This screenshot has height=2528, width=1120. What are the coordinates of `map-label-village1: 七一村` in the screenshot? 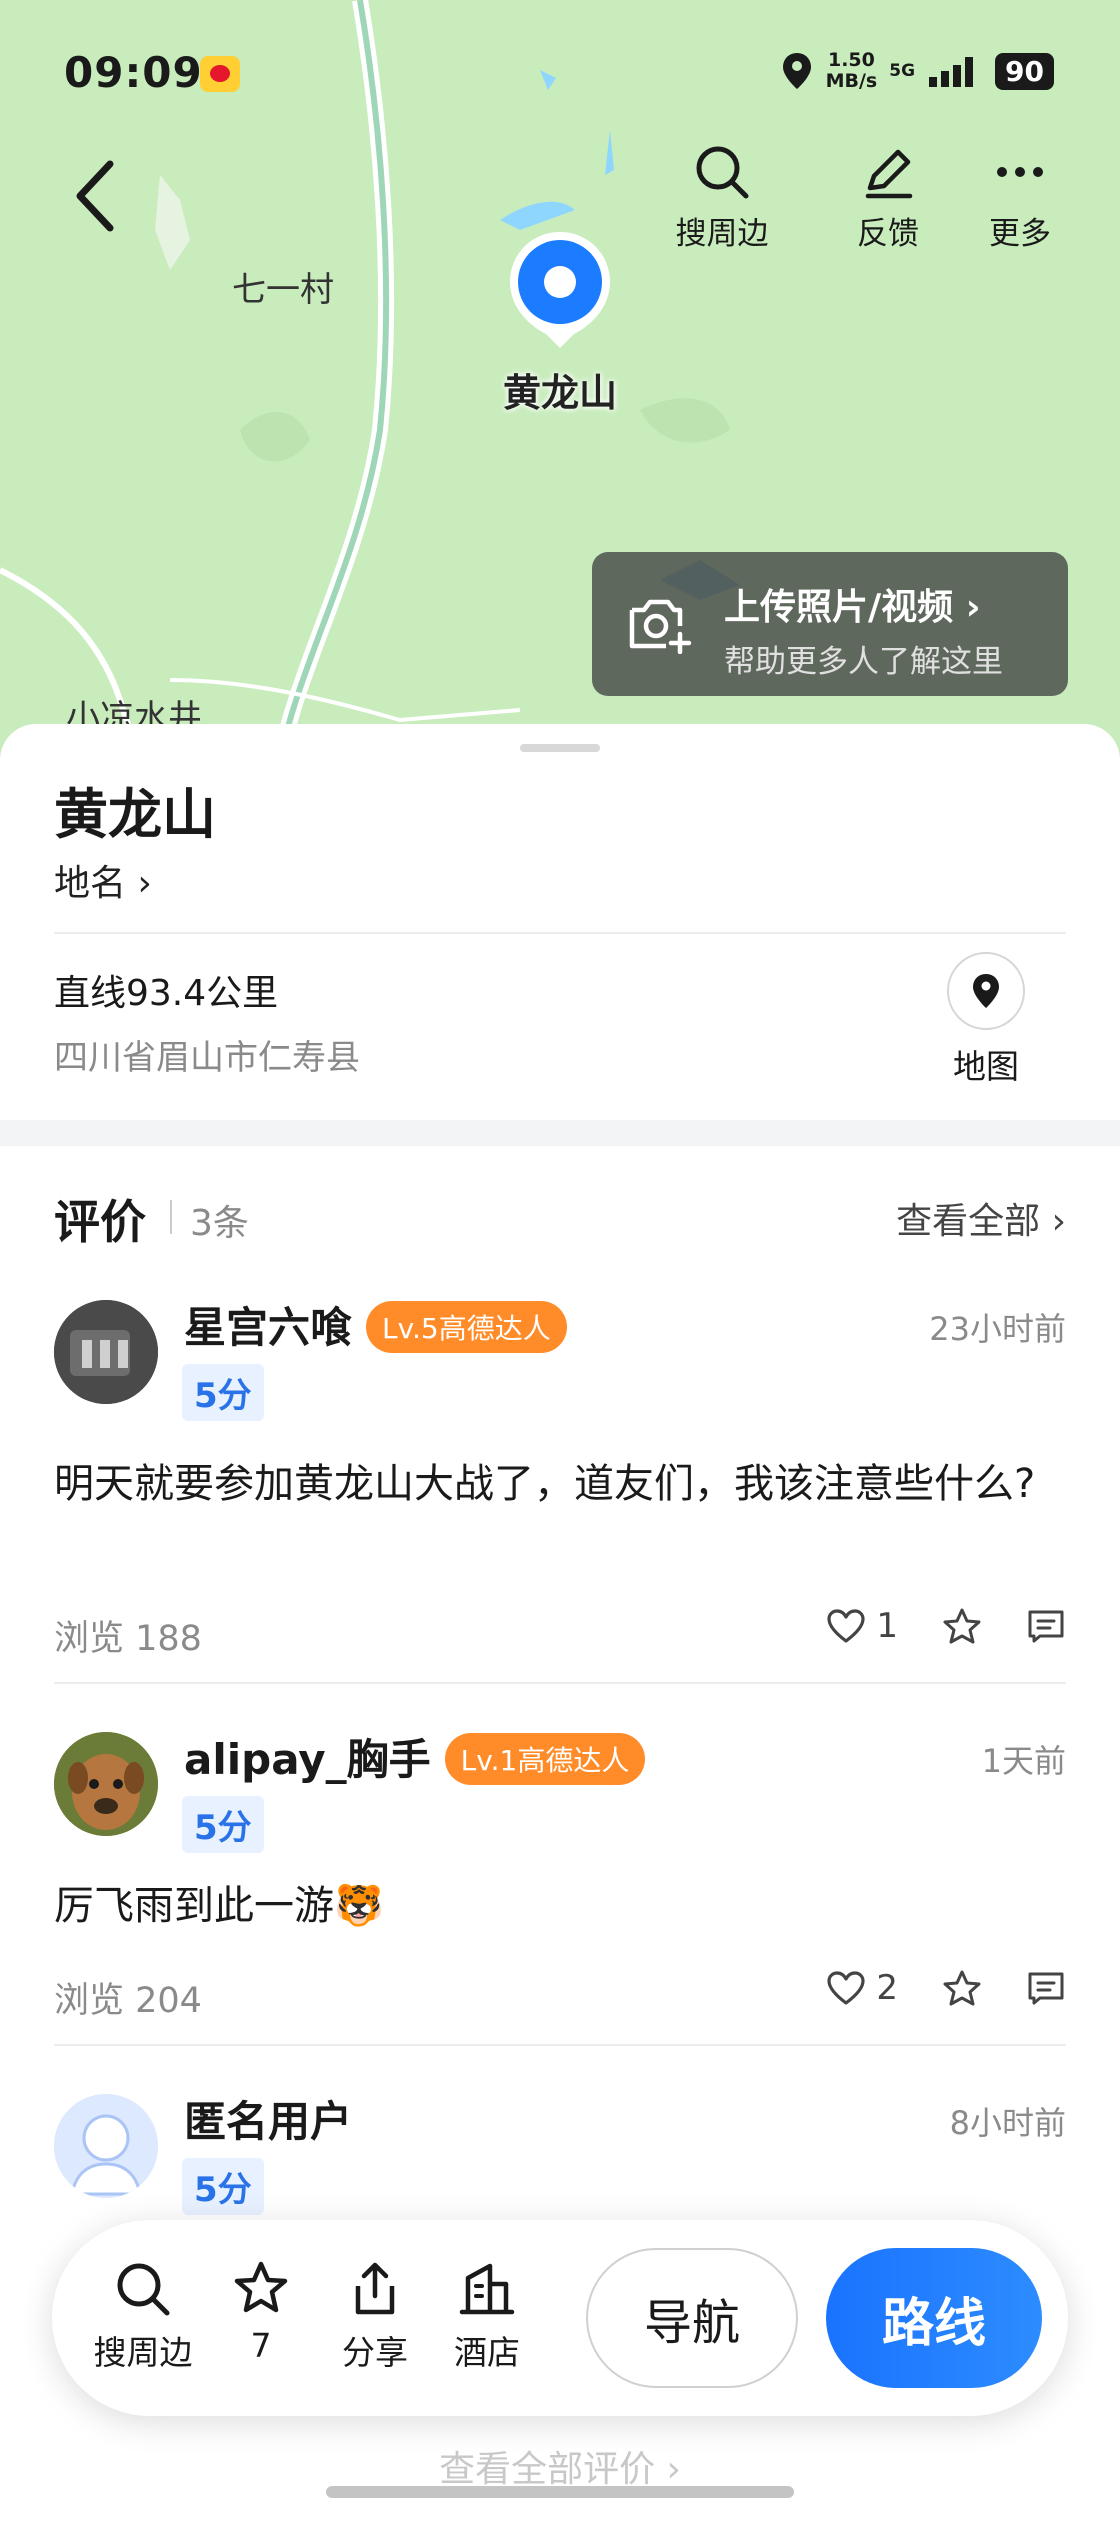 It's located at (283, 290).